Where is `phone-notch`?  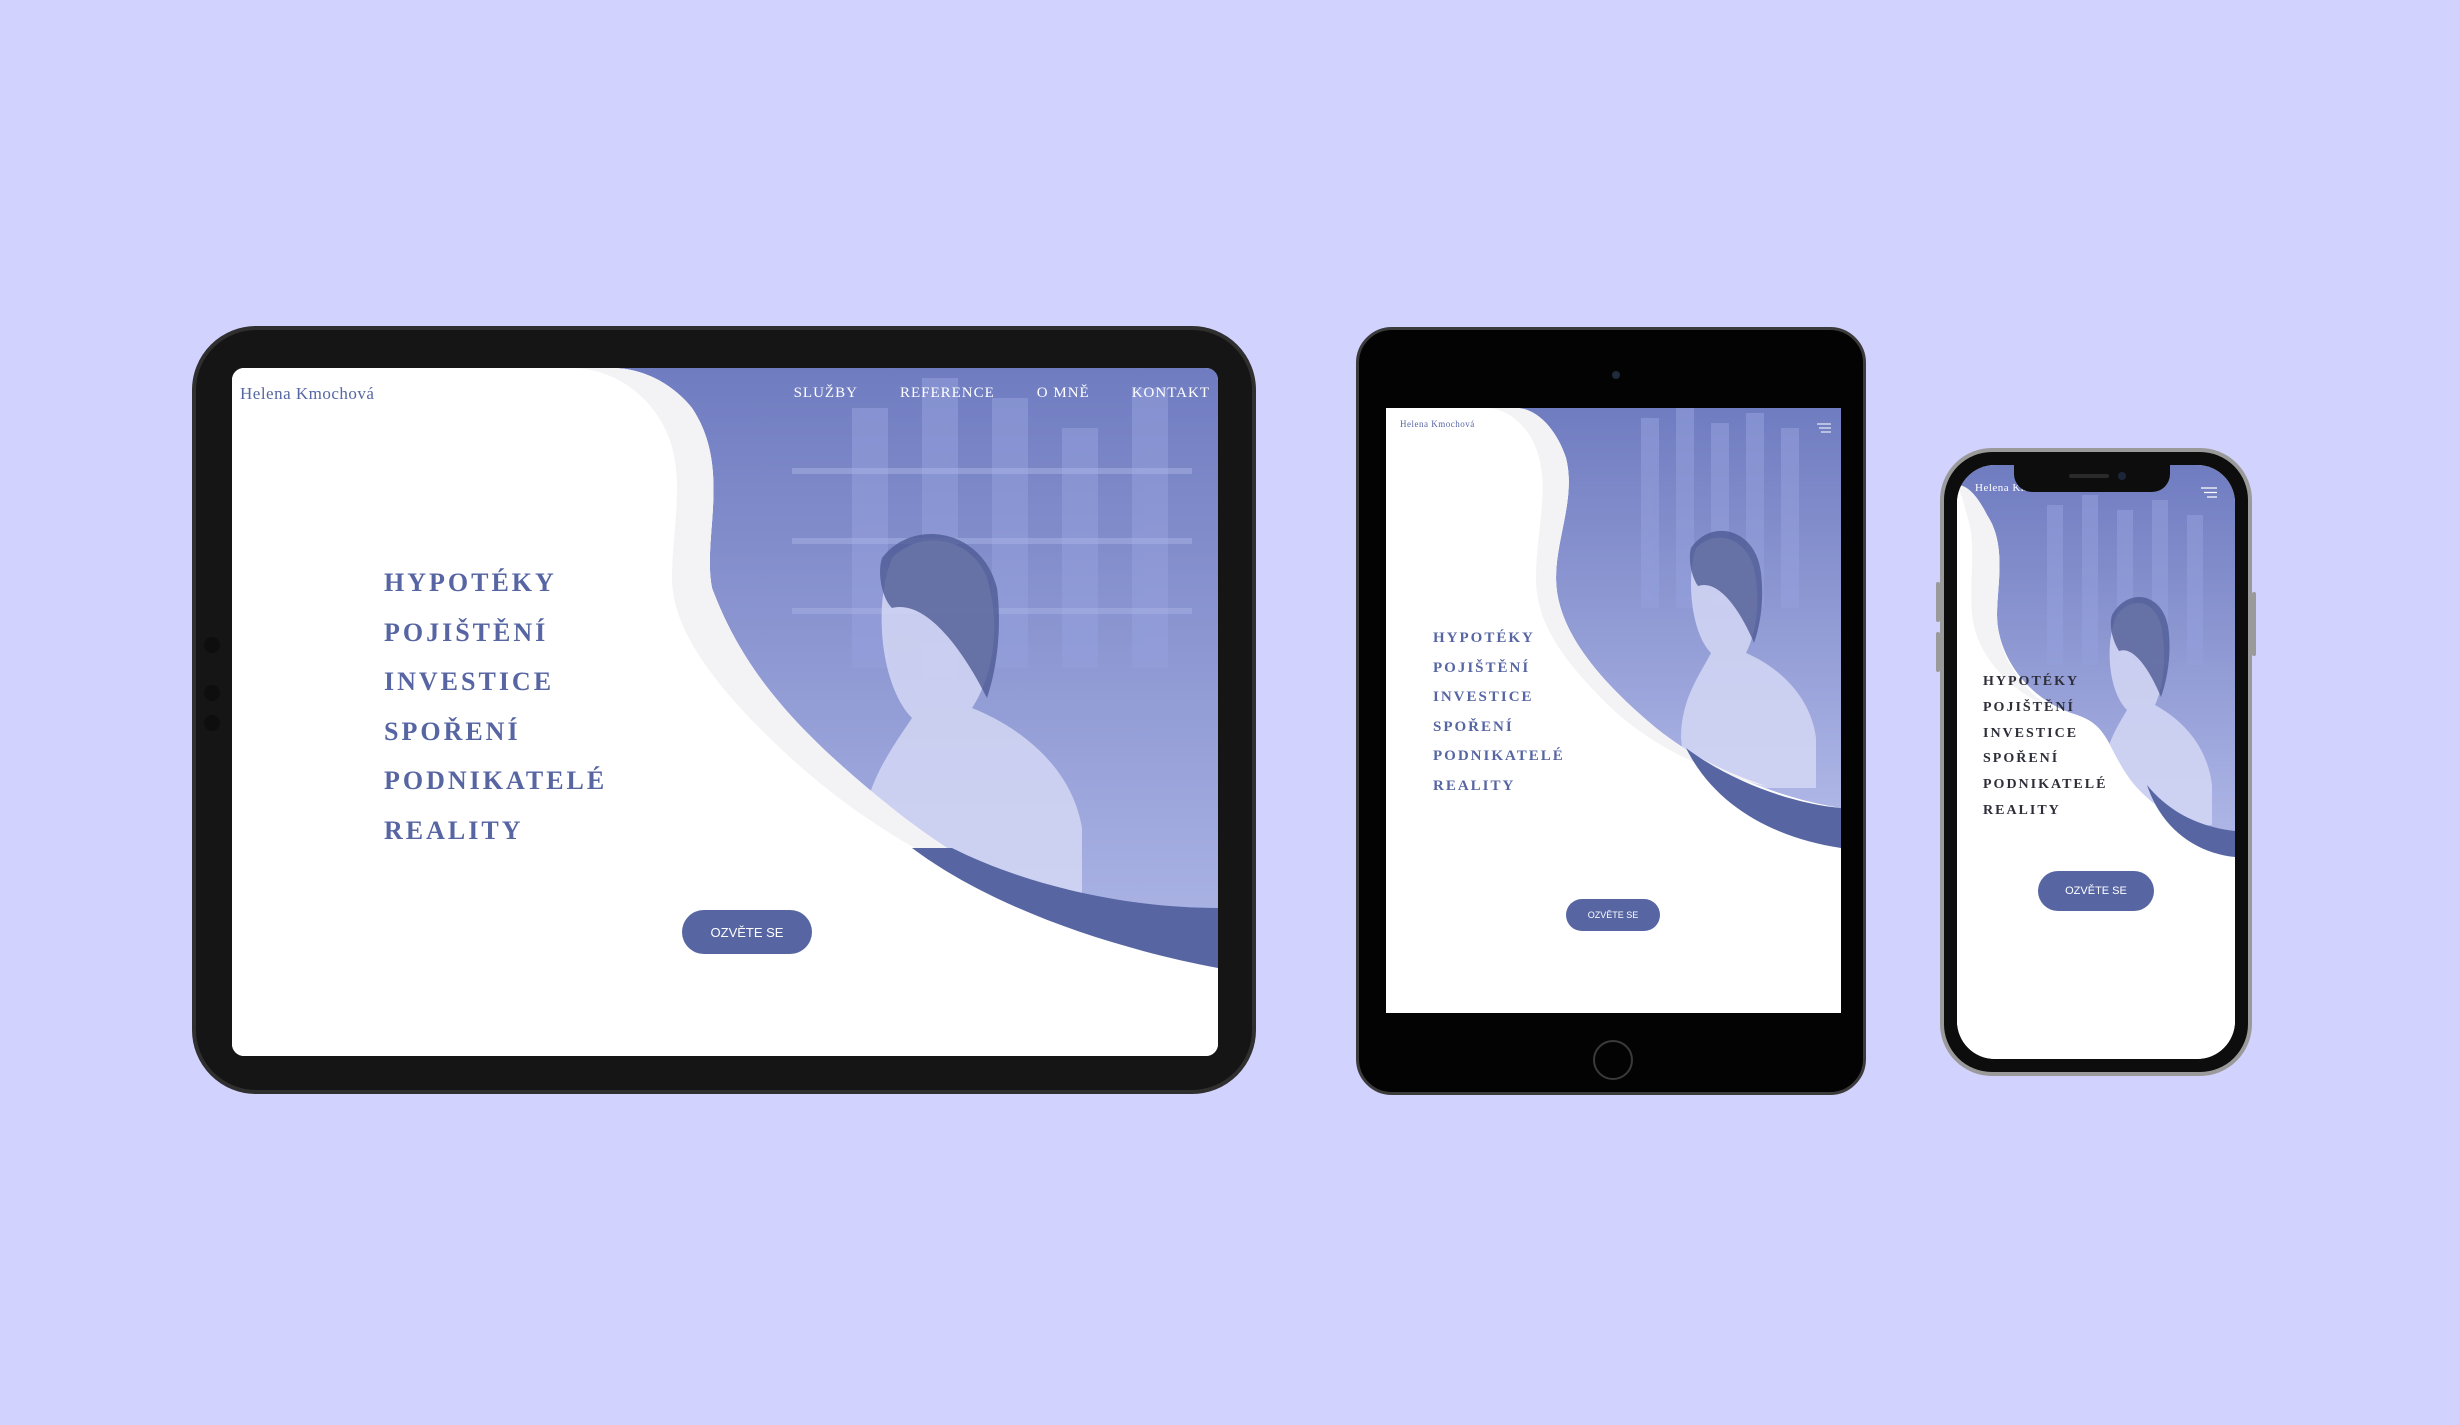 phone-notch is located at coordinates (2092, 478).